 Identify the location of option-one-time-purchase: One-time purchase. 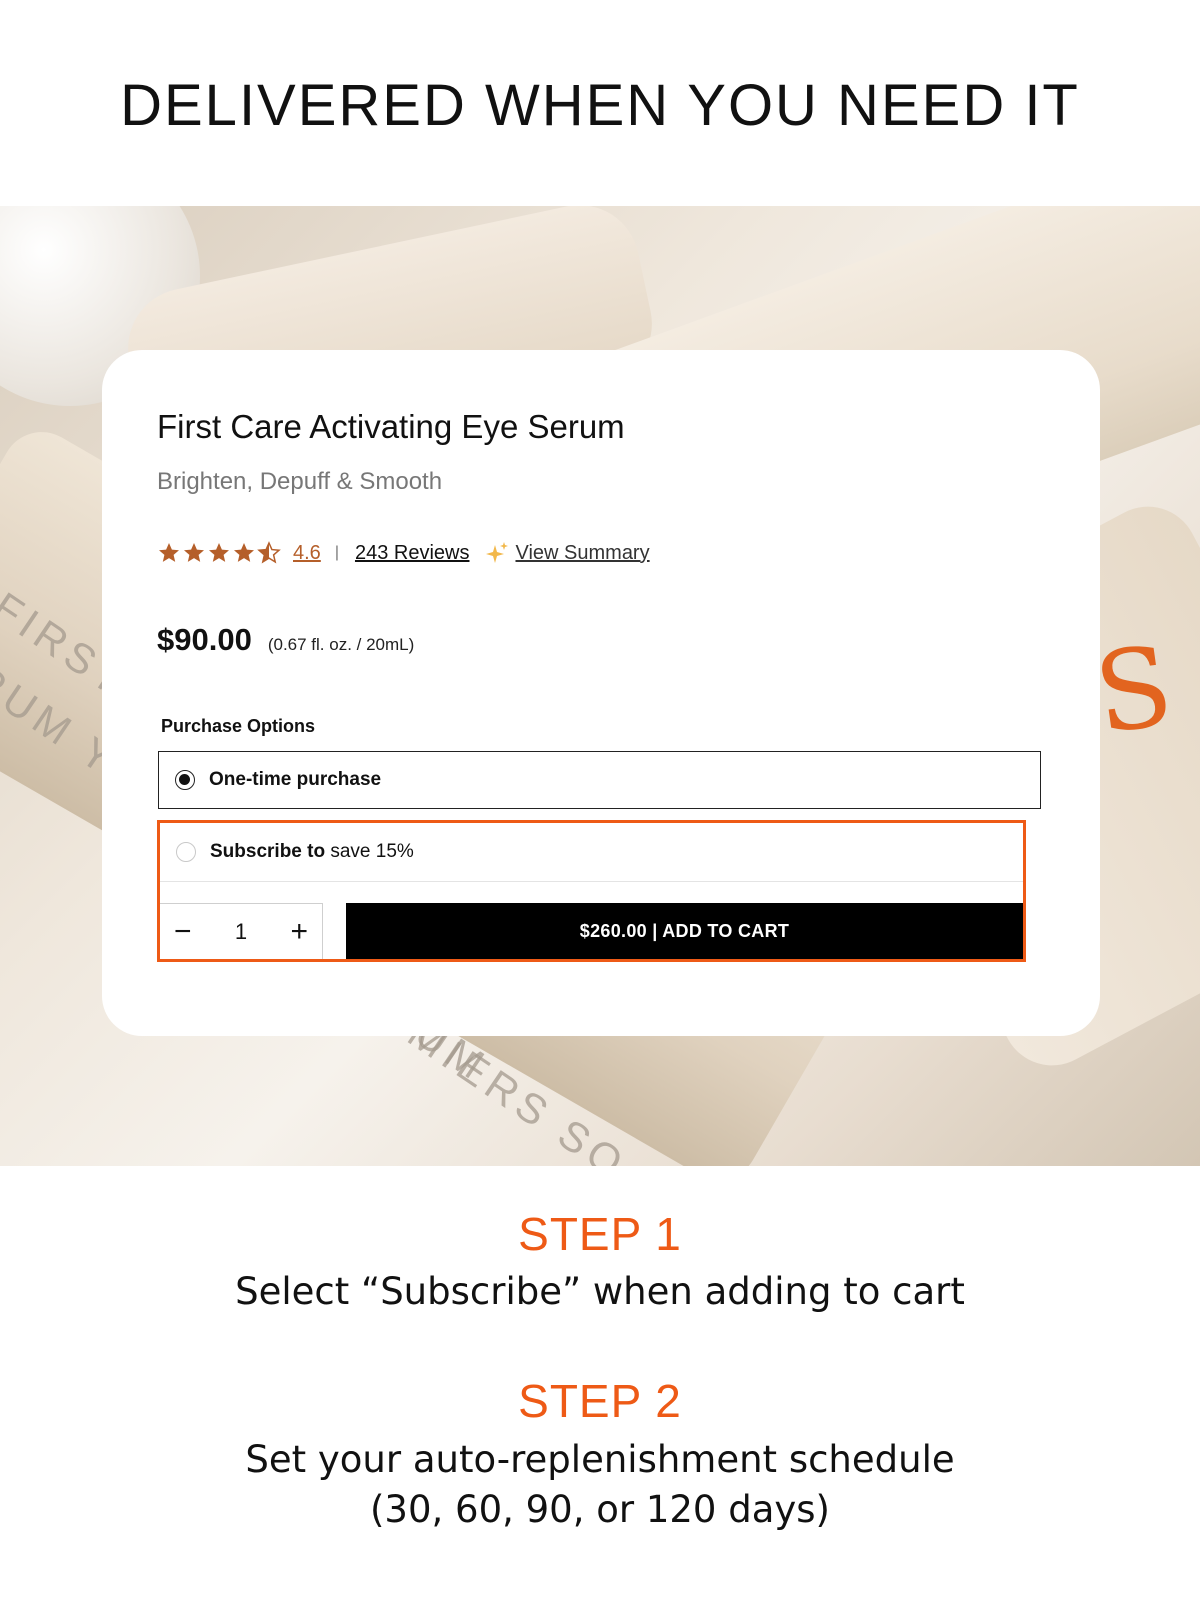
(599, 780).